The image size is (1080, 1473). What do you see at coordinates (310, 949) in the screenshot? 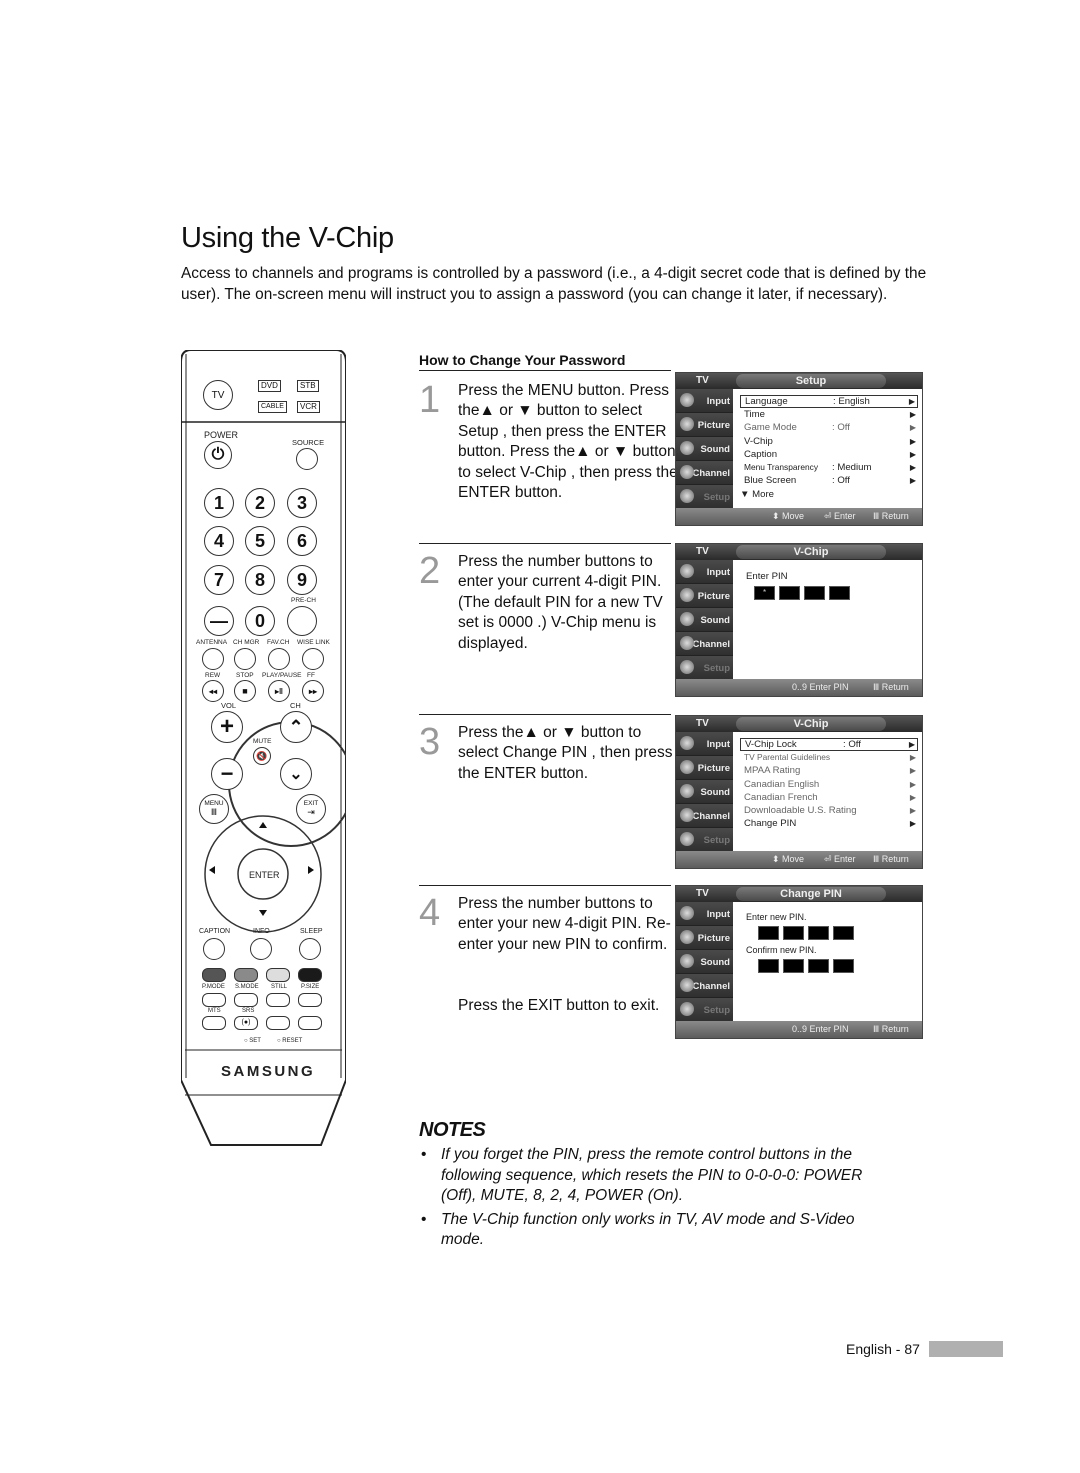
I see `sleep-button` at bounding box center [310, 949].